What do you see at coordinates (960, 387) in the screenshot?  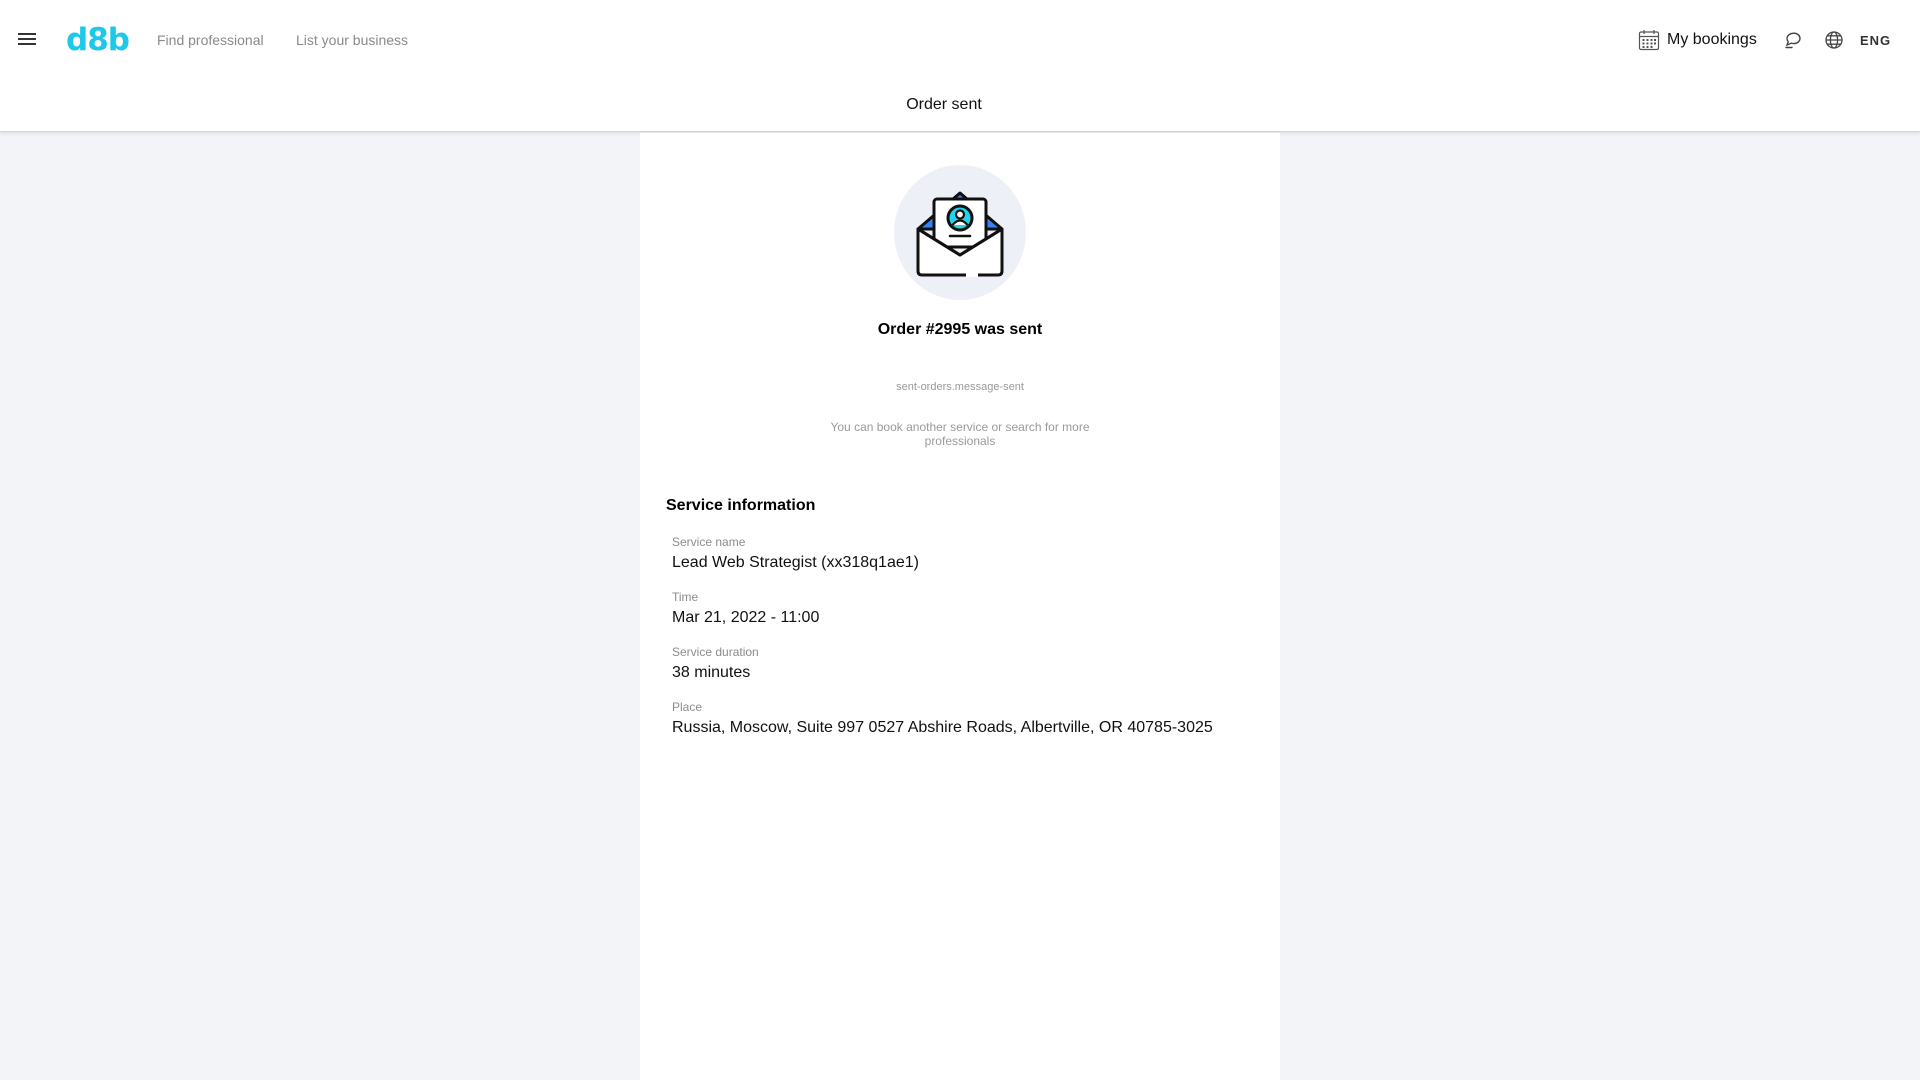 I see `order-sent-message: sent-orders.message-sent` at bounding box center [960, 387].